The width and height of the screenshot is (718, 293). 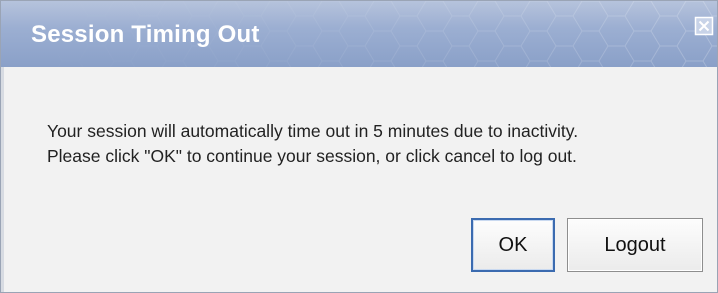 What do you see at coordinates (635, 245) in the screenshot?
I see `logout-button: Logout` at bounding box center [635, 245].